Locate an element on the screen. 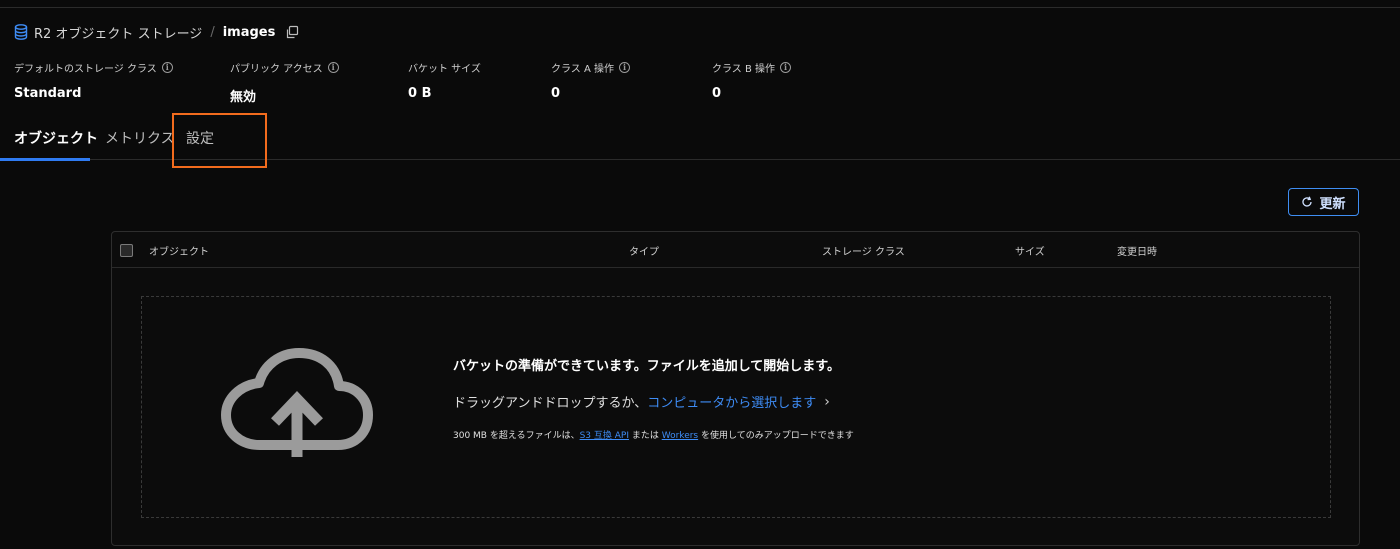 The image size is (1400, 549). tab-objects: オブジェクト is located at coordinates (56, 143).